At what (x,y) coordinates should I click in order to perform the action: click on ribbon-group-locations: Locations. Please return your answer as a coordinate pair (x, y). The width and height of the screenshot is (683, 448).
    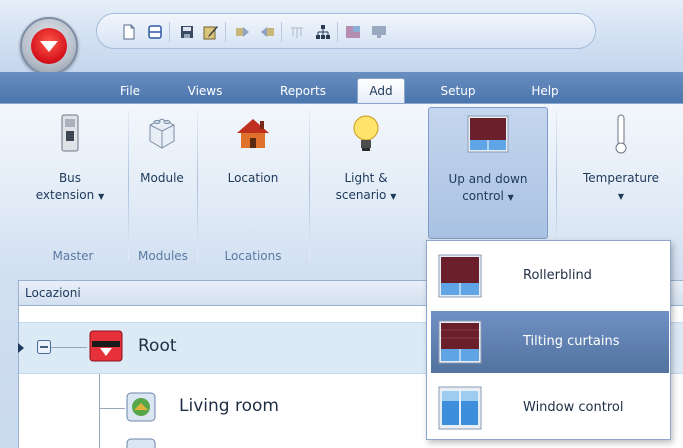
    Looking at the image, I should click on (253, 256).